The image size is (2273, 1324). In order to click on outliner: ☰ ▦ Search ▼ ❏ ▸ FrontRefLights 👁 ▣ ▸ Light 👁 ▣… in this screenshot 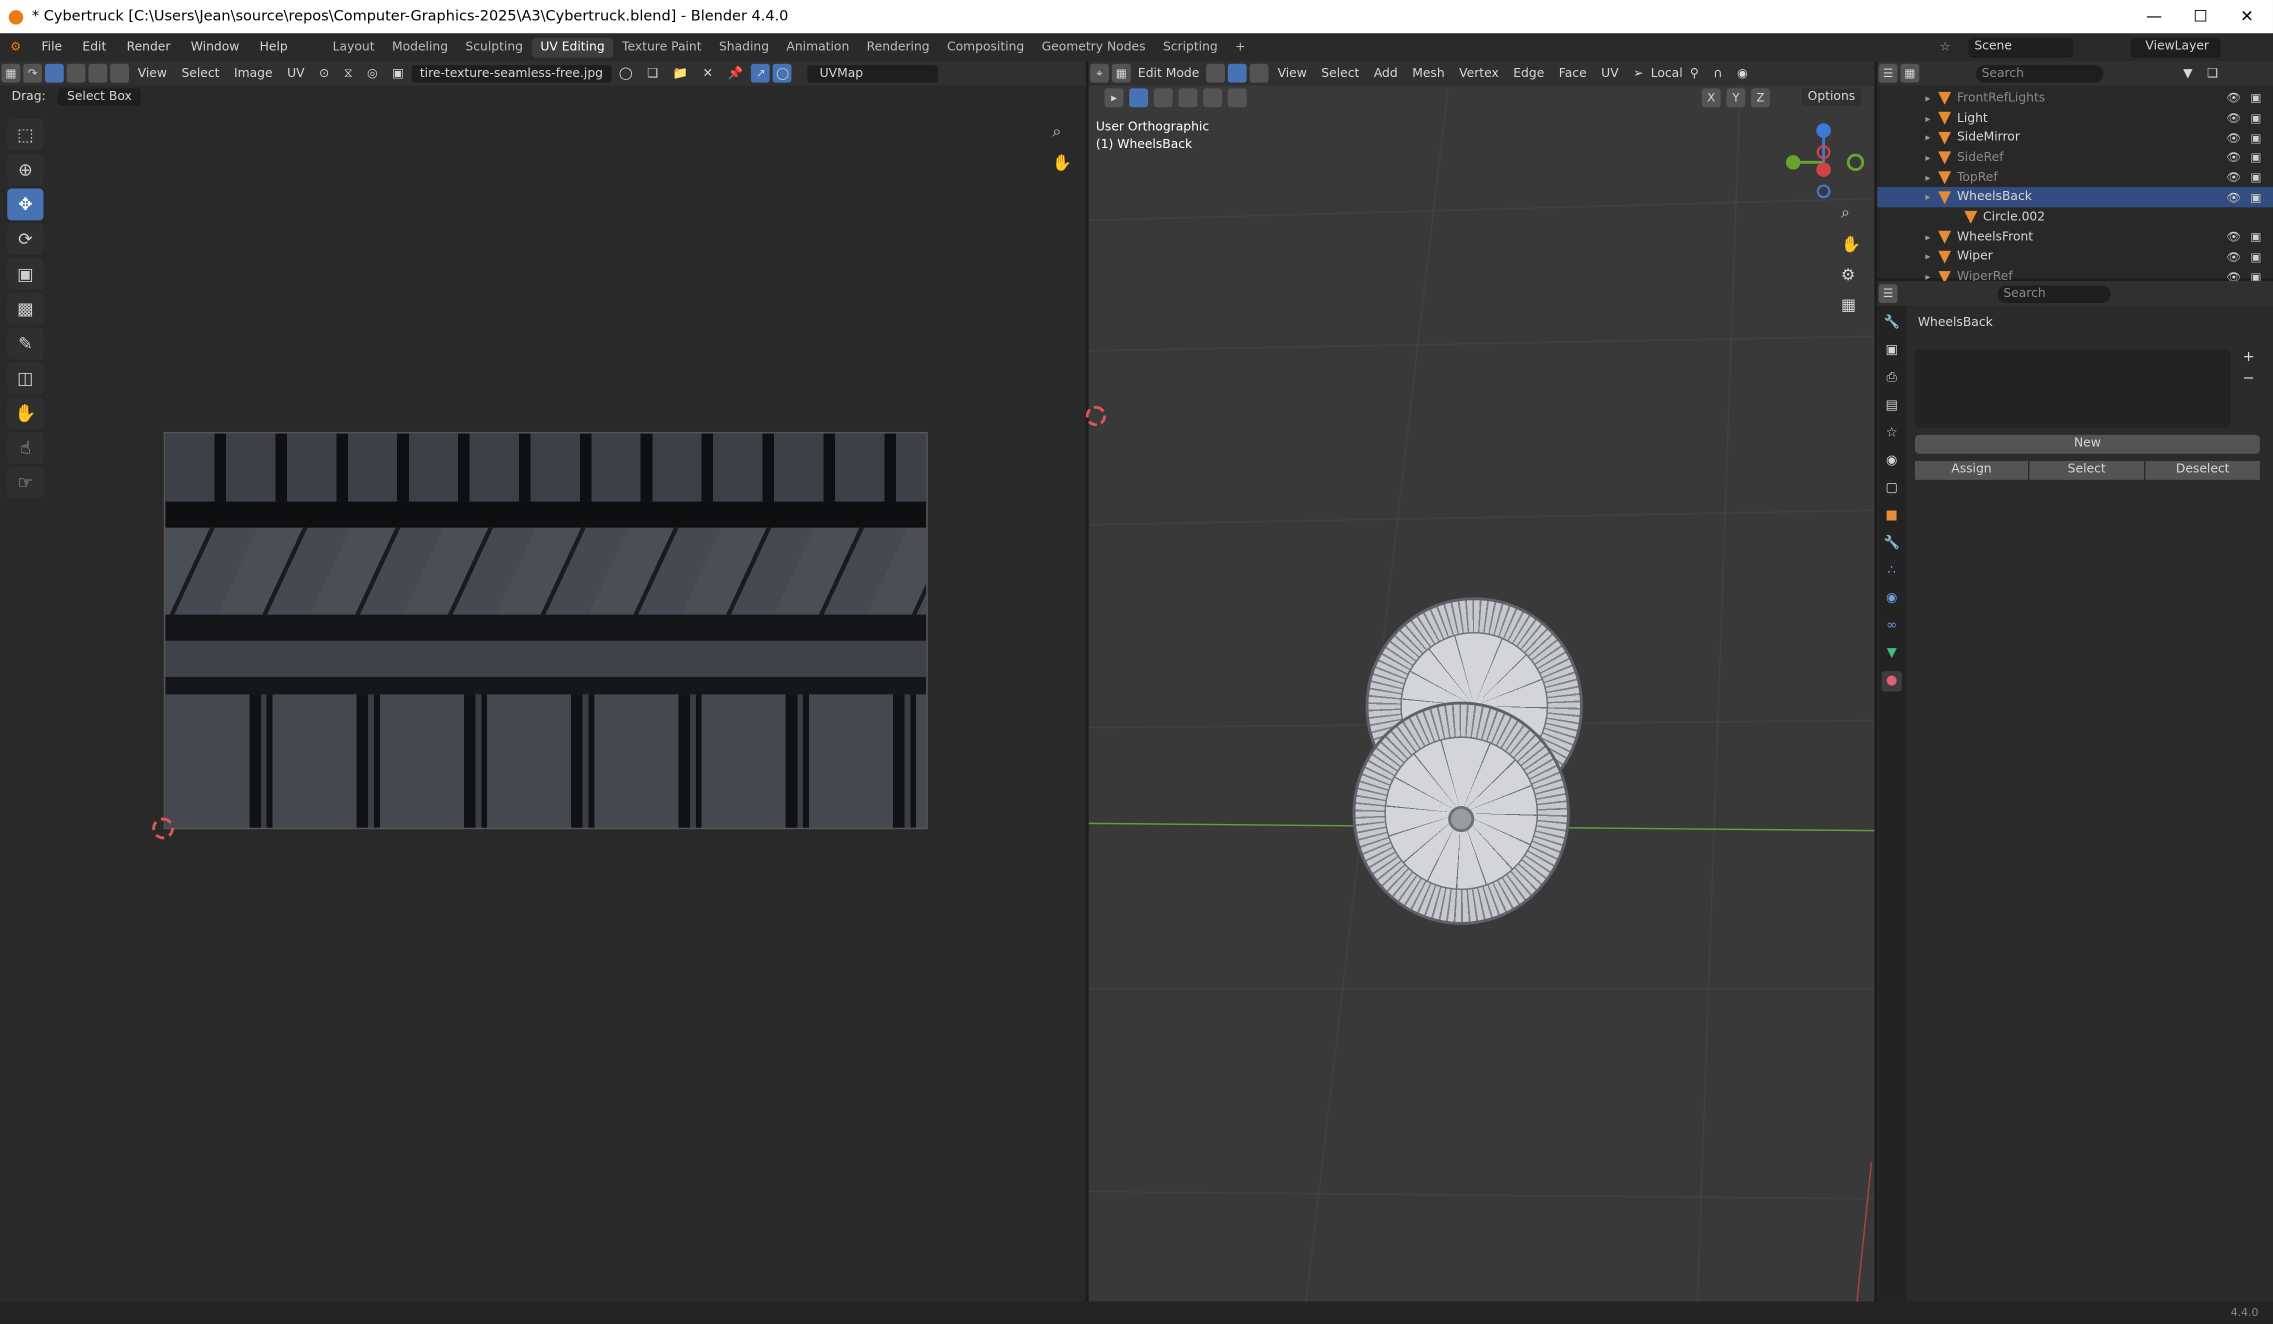, I will do `click(2075, 172)`.